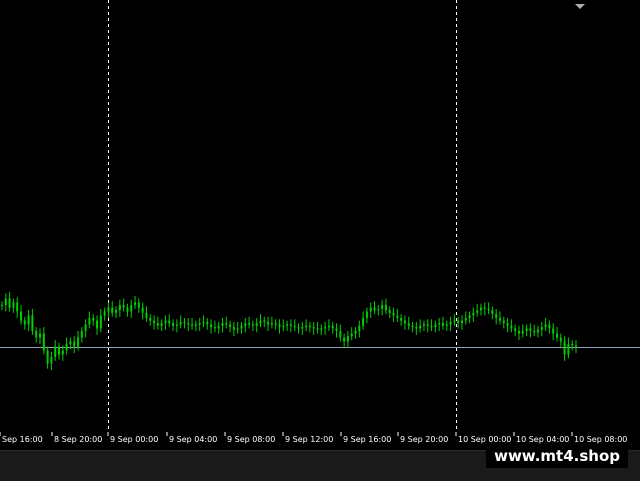 Image resolution: width=640 pixels, height=481 pixels. I want to click on time-tick-label: 10 Sep 04:00, so click(542, 439).